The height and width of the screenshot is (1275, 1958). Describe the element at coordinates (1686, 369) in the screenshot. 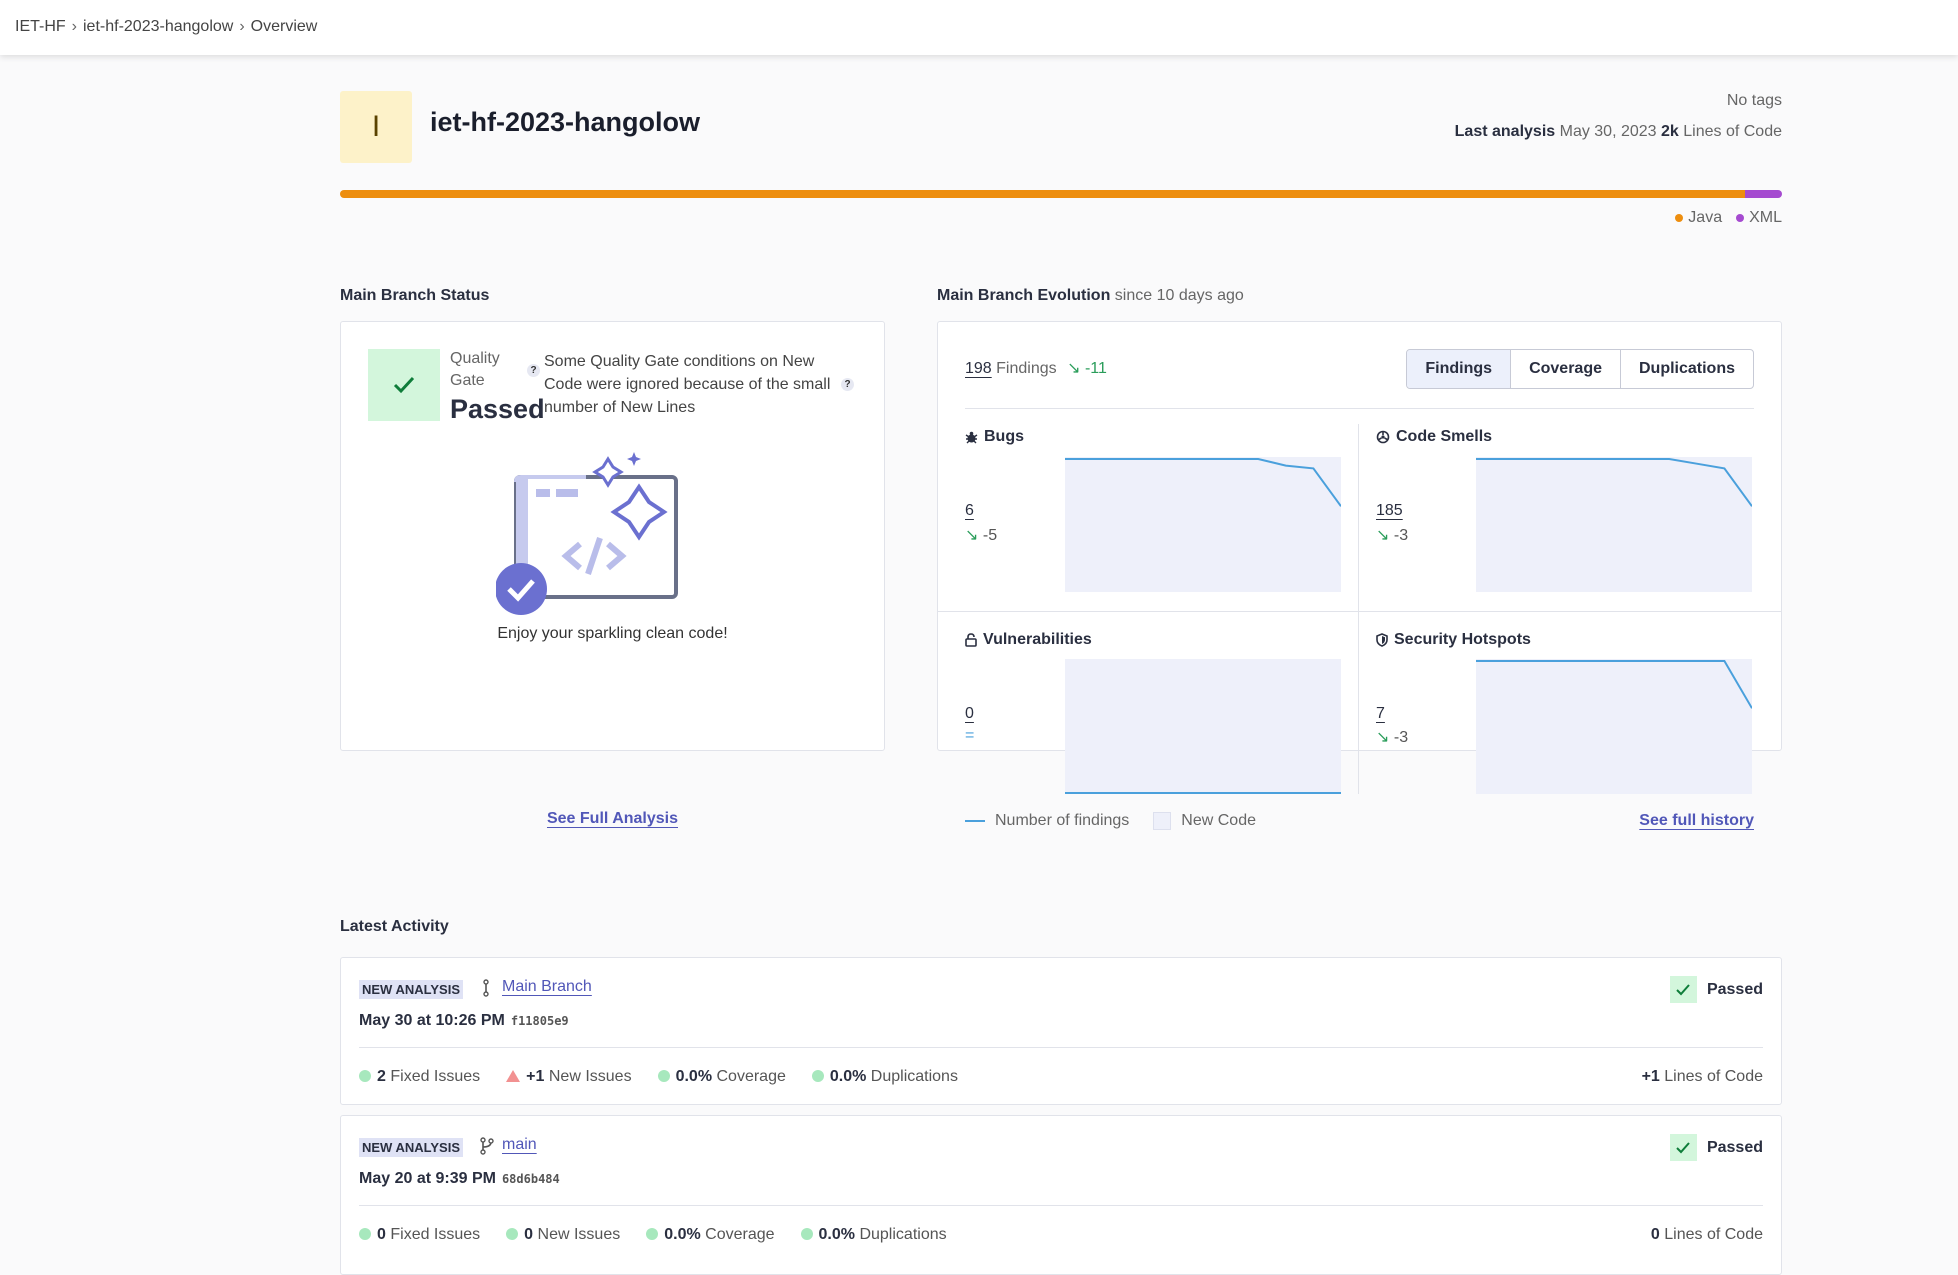

I see `tab-duplications: Duplications` at that location.